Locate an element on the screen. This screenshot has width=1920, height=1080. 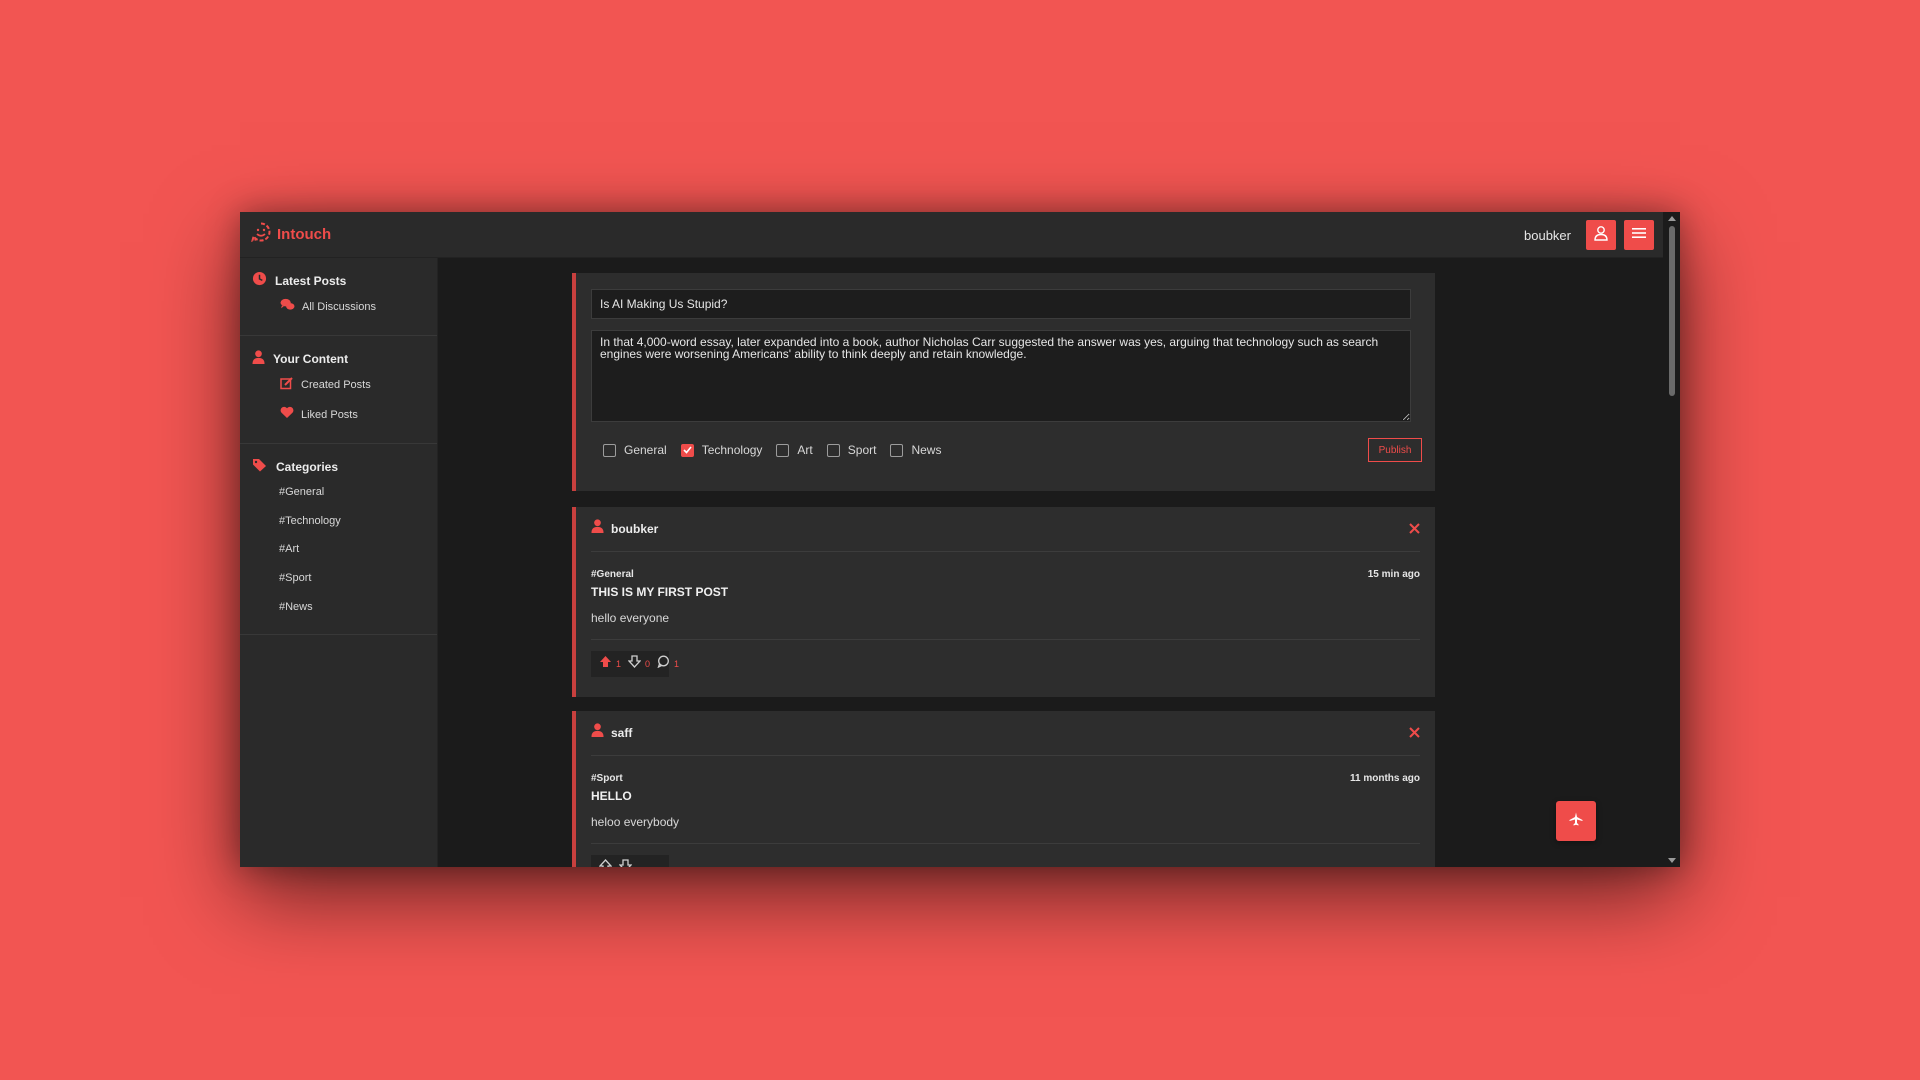
category-checkboxes: General Technology Art Sport News is located at coordinates (779, 450).